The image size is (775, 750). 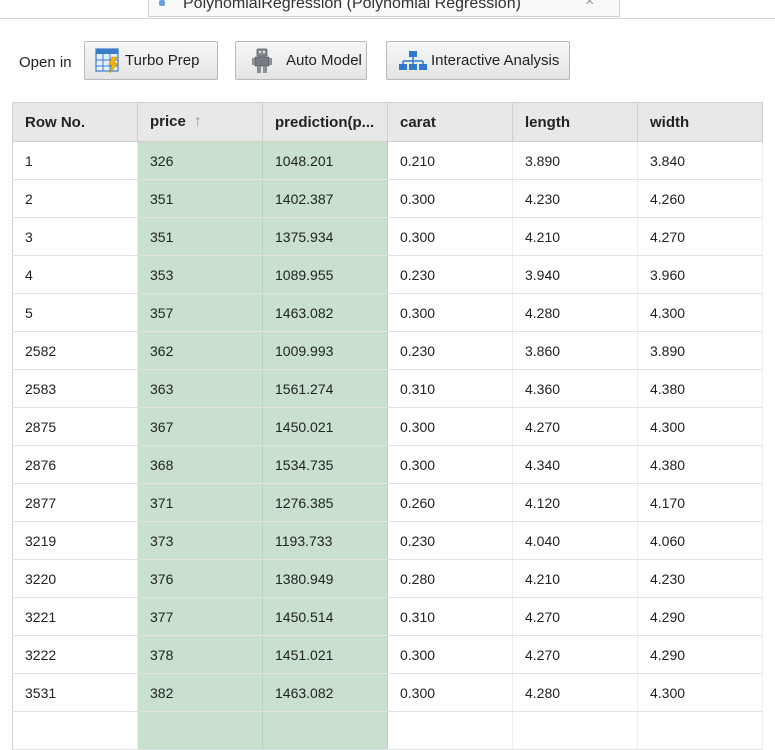 I want to click on cell-price: 362, so click(x=200, y=350).